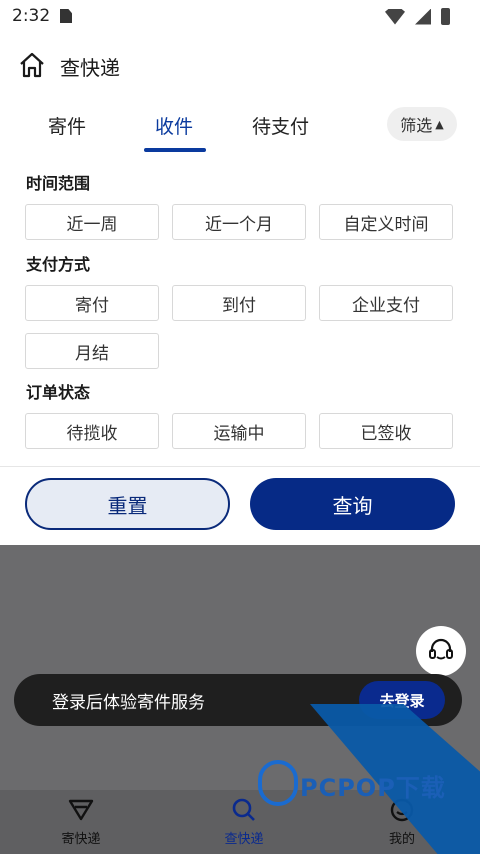  I want to click on filter-button: 筛选 ▲, so click(422, 124).